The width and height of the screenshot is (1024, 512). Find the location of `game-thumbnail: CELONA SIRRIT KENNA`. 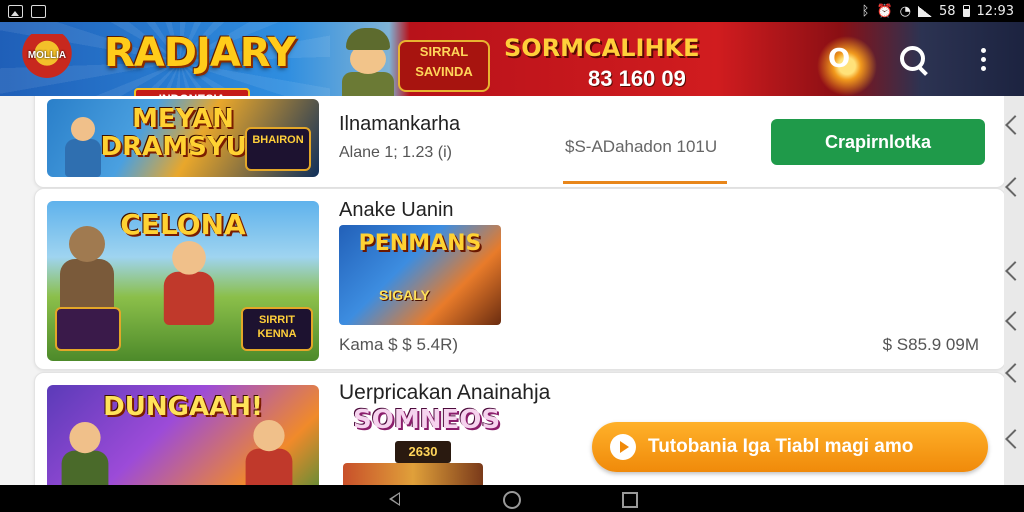

game-thumbnail: CELONA SIRRIT KENNA is located at coordinates (183, 281).